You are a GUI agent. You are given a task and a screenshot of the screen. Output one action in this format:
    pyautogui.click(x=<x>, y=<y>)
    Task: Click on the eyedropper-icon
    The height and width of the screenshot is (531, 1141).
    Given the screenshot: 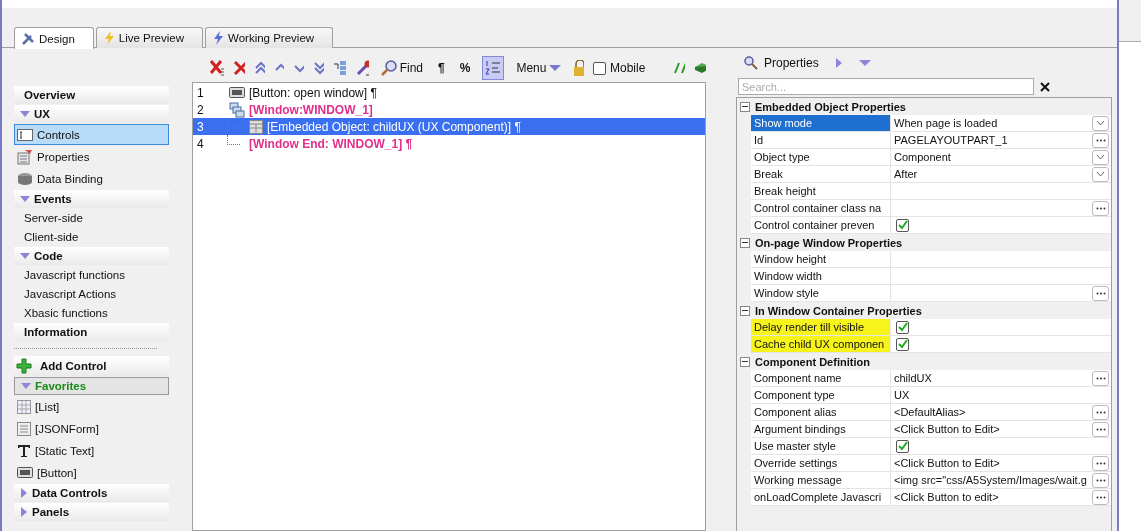 What is the action you would take?
    pyautogui.click(x=362, y=68)
    